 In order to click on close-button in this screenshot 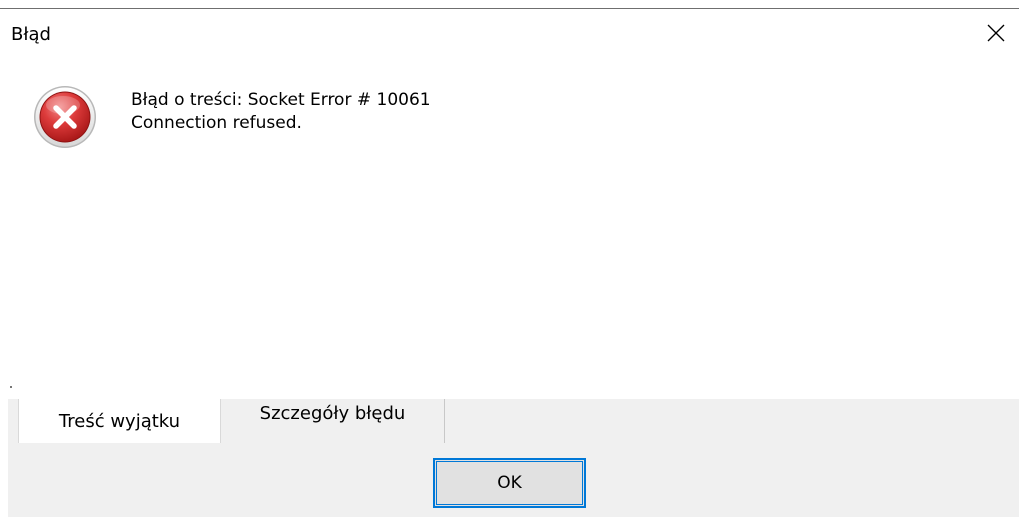, I will do `click(996, 33)`.